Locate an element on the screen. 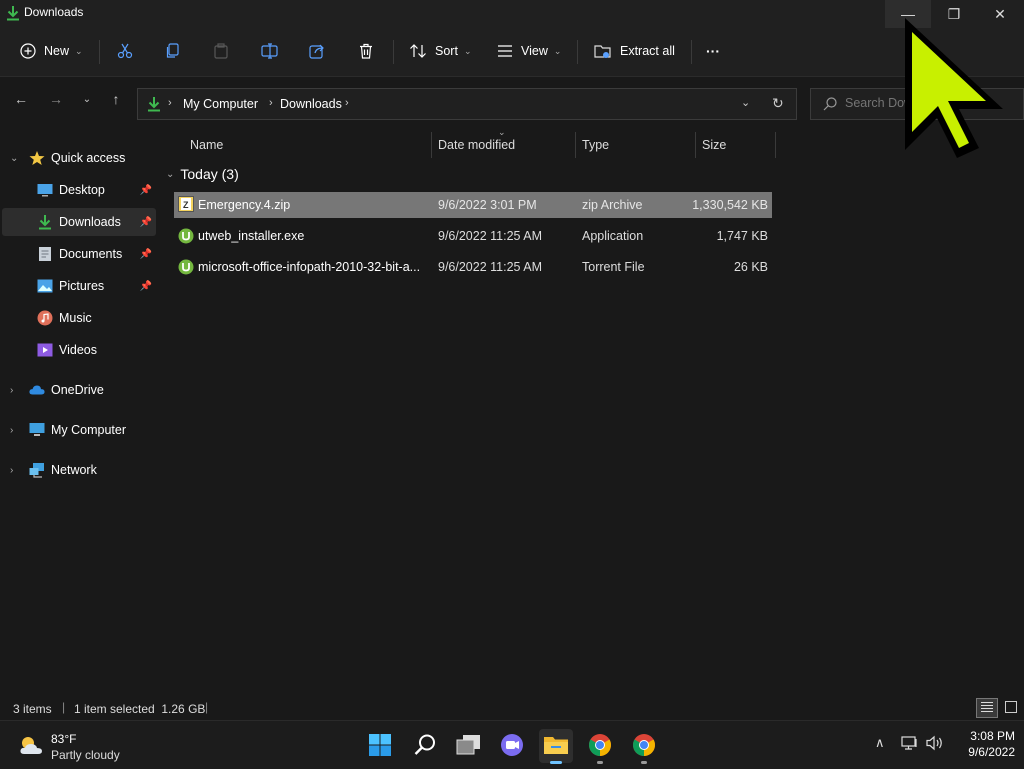  trash-icon is located at coordinates (366, 51).